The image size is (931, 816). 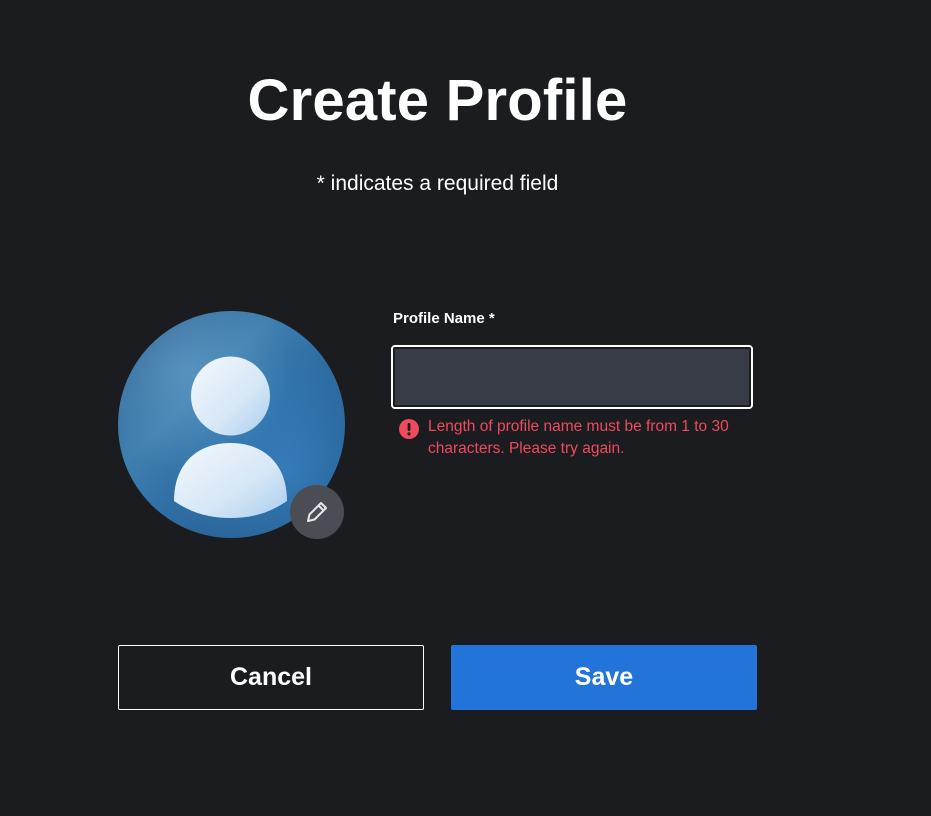 I want to click on exclamation-circle-icon, so click(x=409, y=429).